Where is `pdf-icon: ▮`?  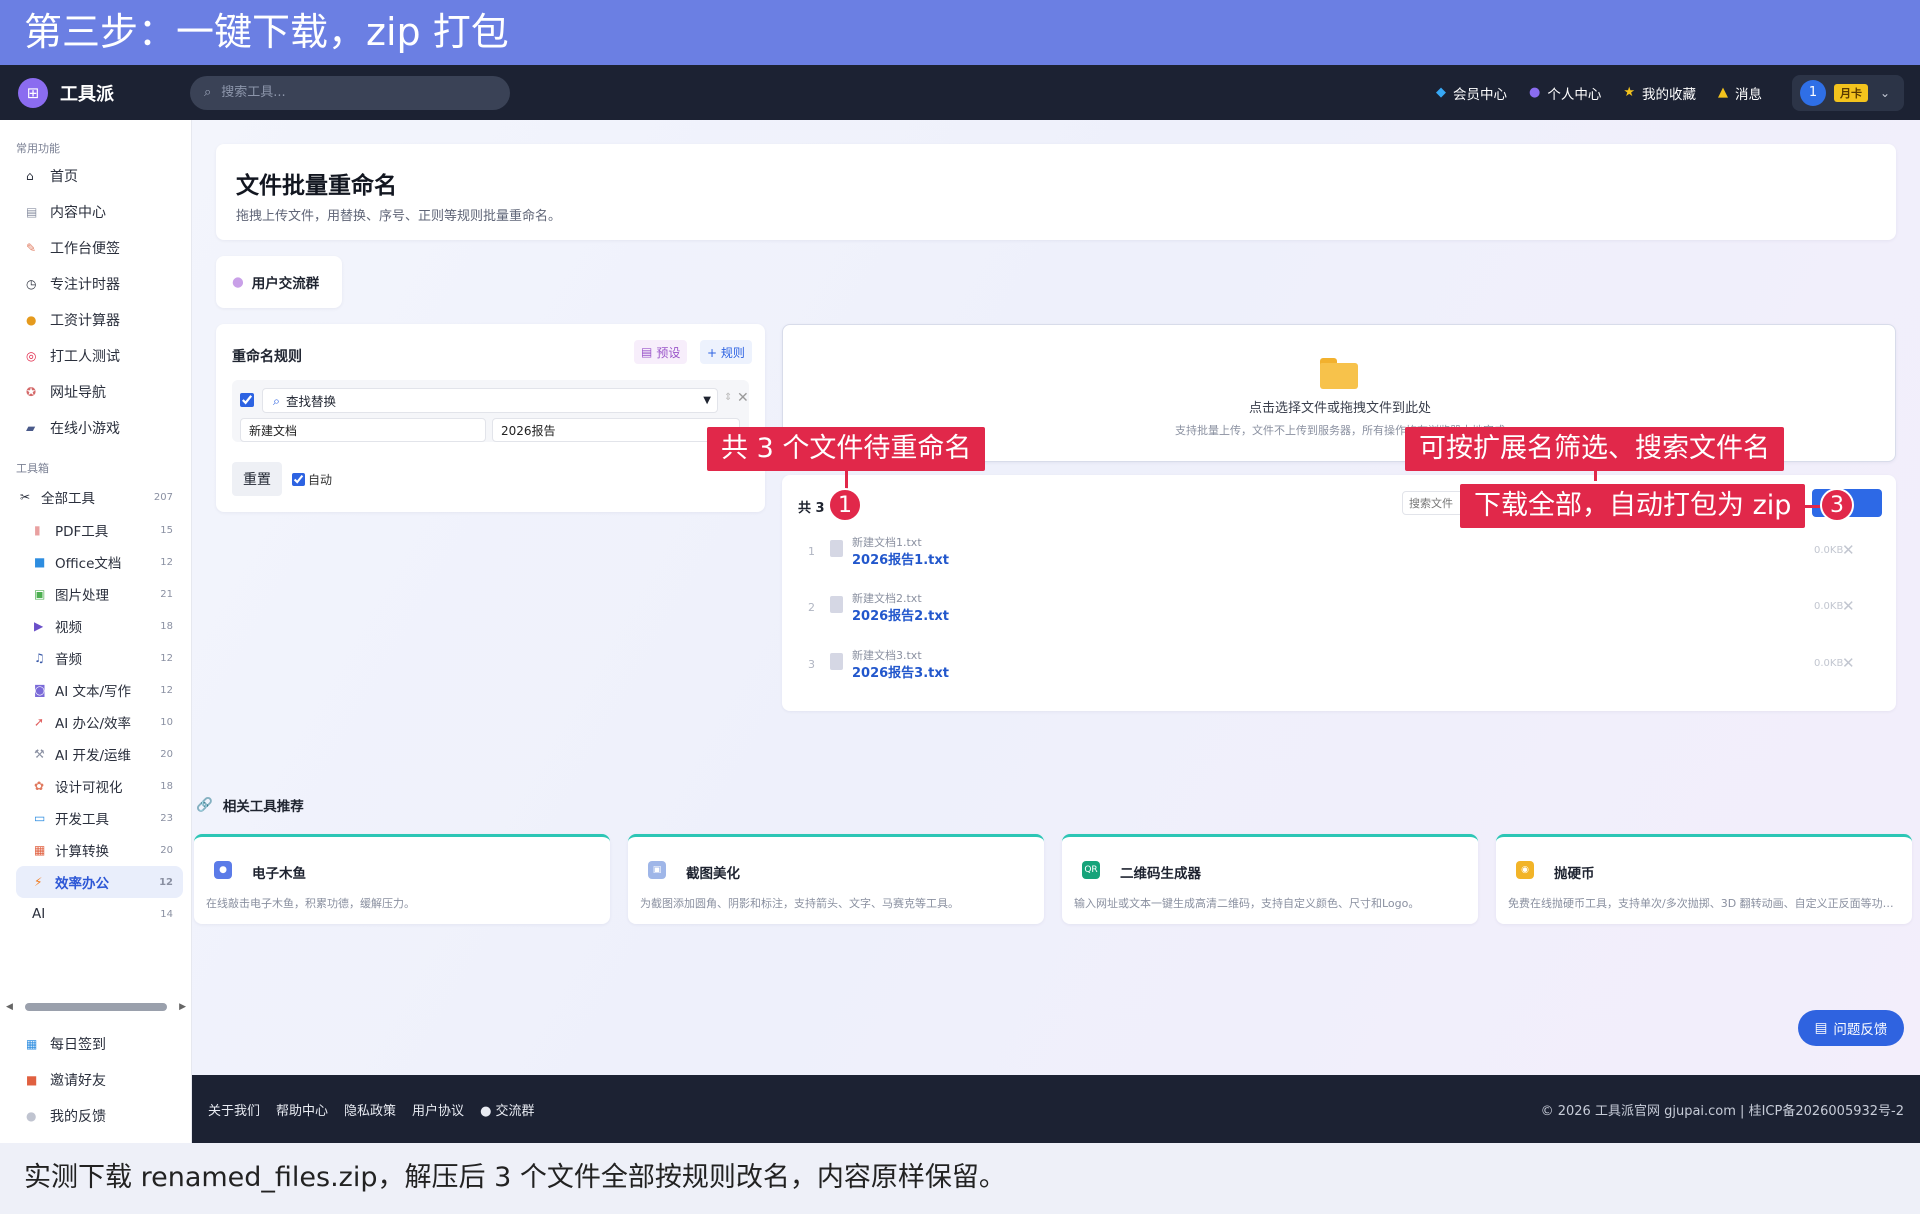
pdf-icon: ▮ is located at coordinates (37, 530).